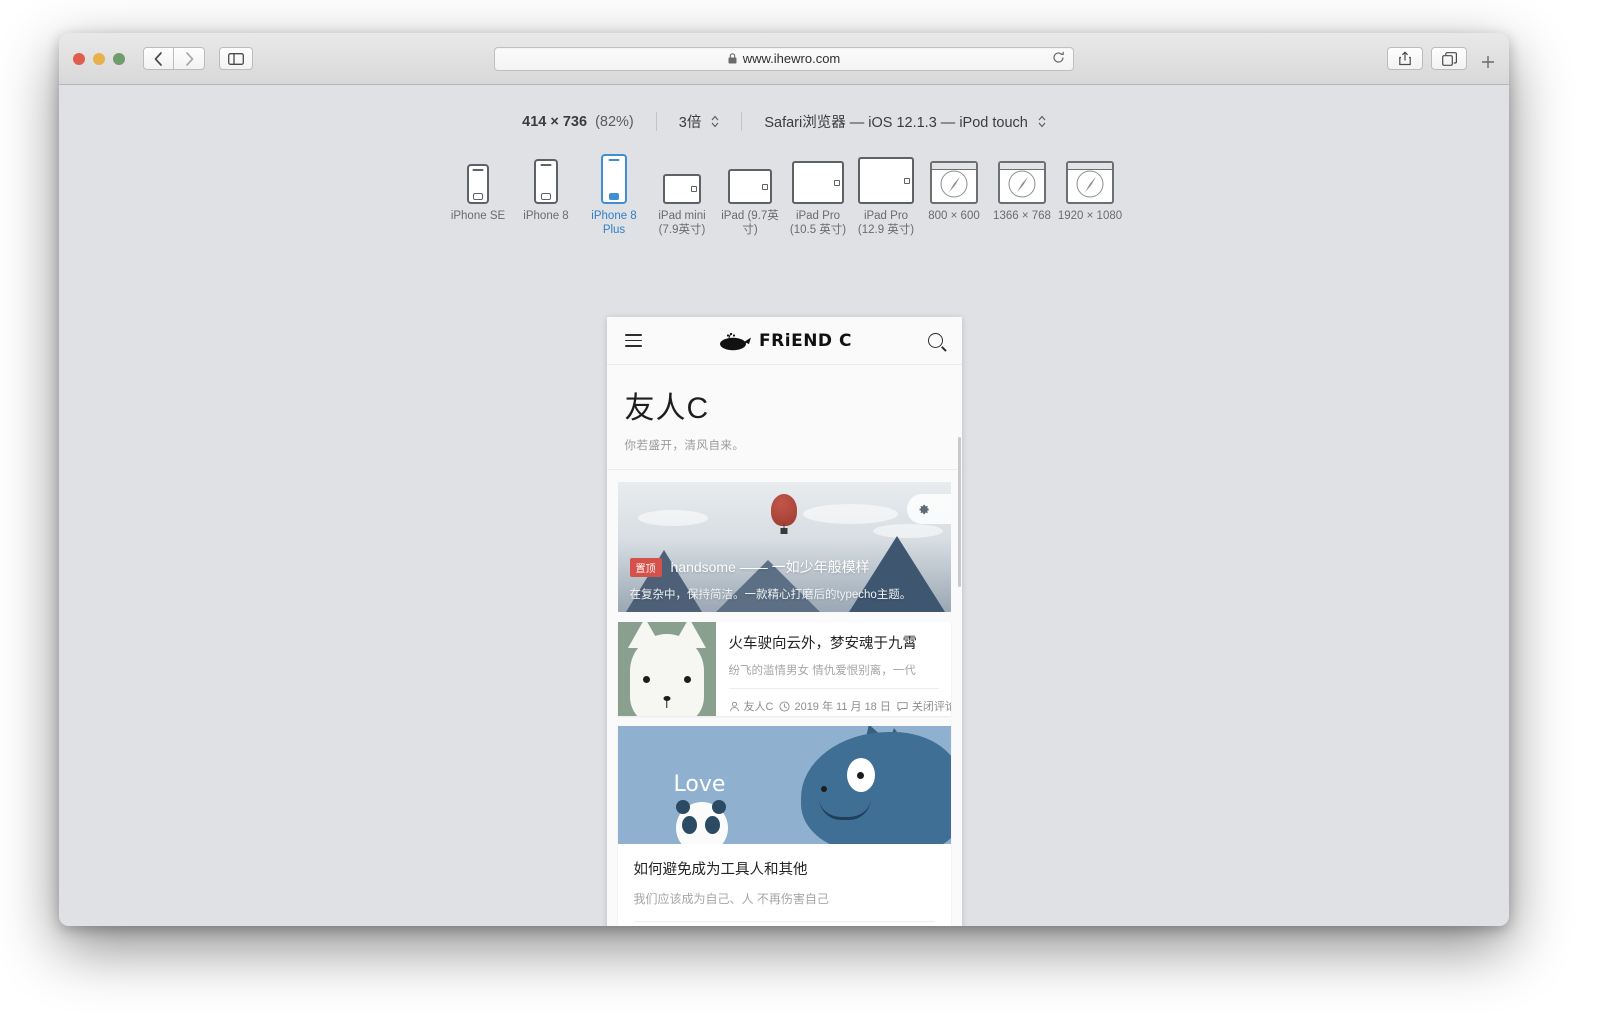 This screenshot has width=1600, height=1022. I want to click on device-ipad-mini: iPad mini (7.9英寸), so click(682, 193).